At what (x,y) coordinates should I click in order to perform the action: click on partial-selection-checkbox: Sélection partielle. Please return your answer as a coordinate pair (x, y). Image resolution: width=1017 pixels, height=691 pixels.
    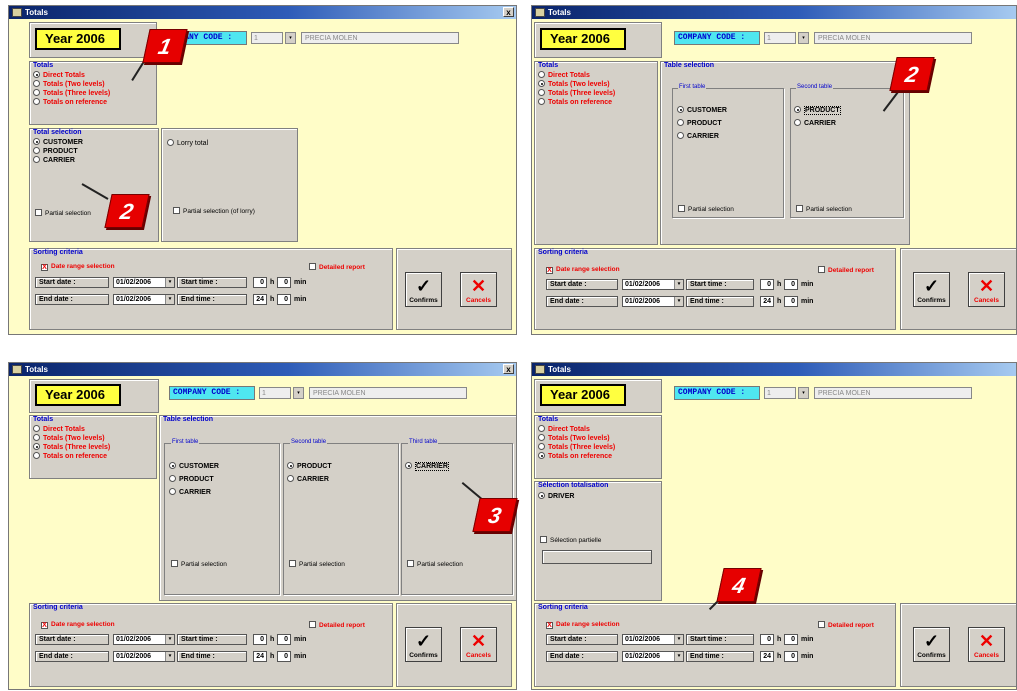
    Looking at the image, I should click on (570, 540).